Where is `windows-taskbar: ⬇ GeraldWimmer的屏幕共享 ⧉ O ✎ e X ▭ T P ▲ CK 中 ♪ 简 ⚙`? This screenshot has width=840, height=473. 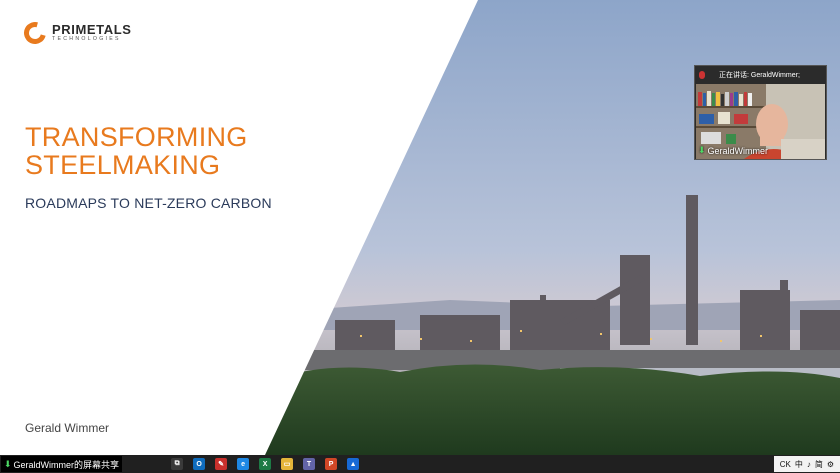 windows-taskbar: ⬇ GeraldWimmer的屏幕共享 ⧉ O ✎ e X ▭ T P ▲ CK 中 ♪ 简 ⚙ is located at coordinates (420, 464).